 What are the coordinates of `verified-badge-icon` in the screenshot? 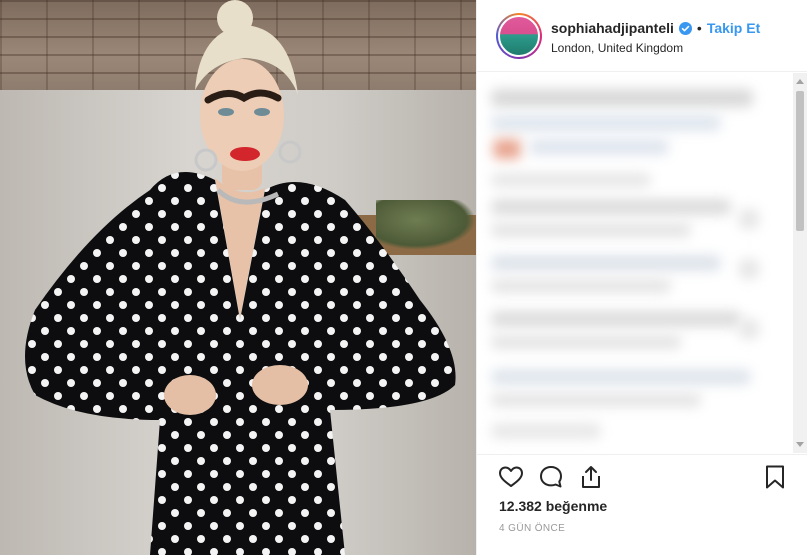 It's located at (685, 28).